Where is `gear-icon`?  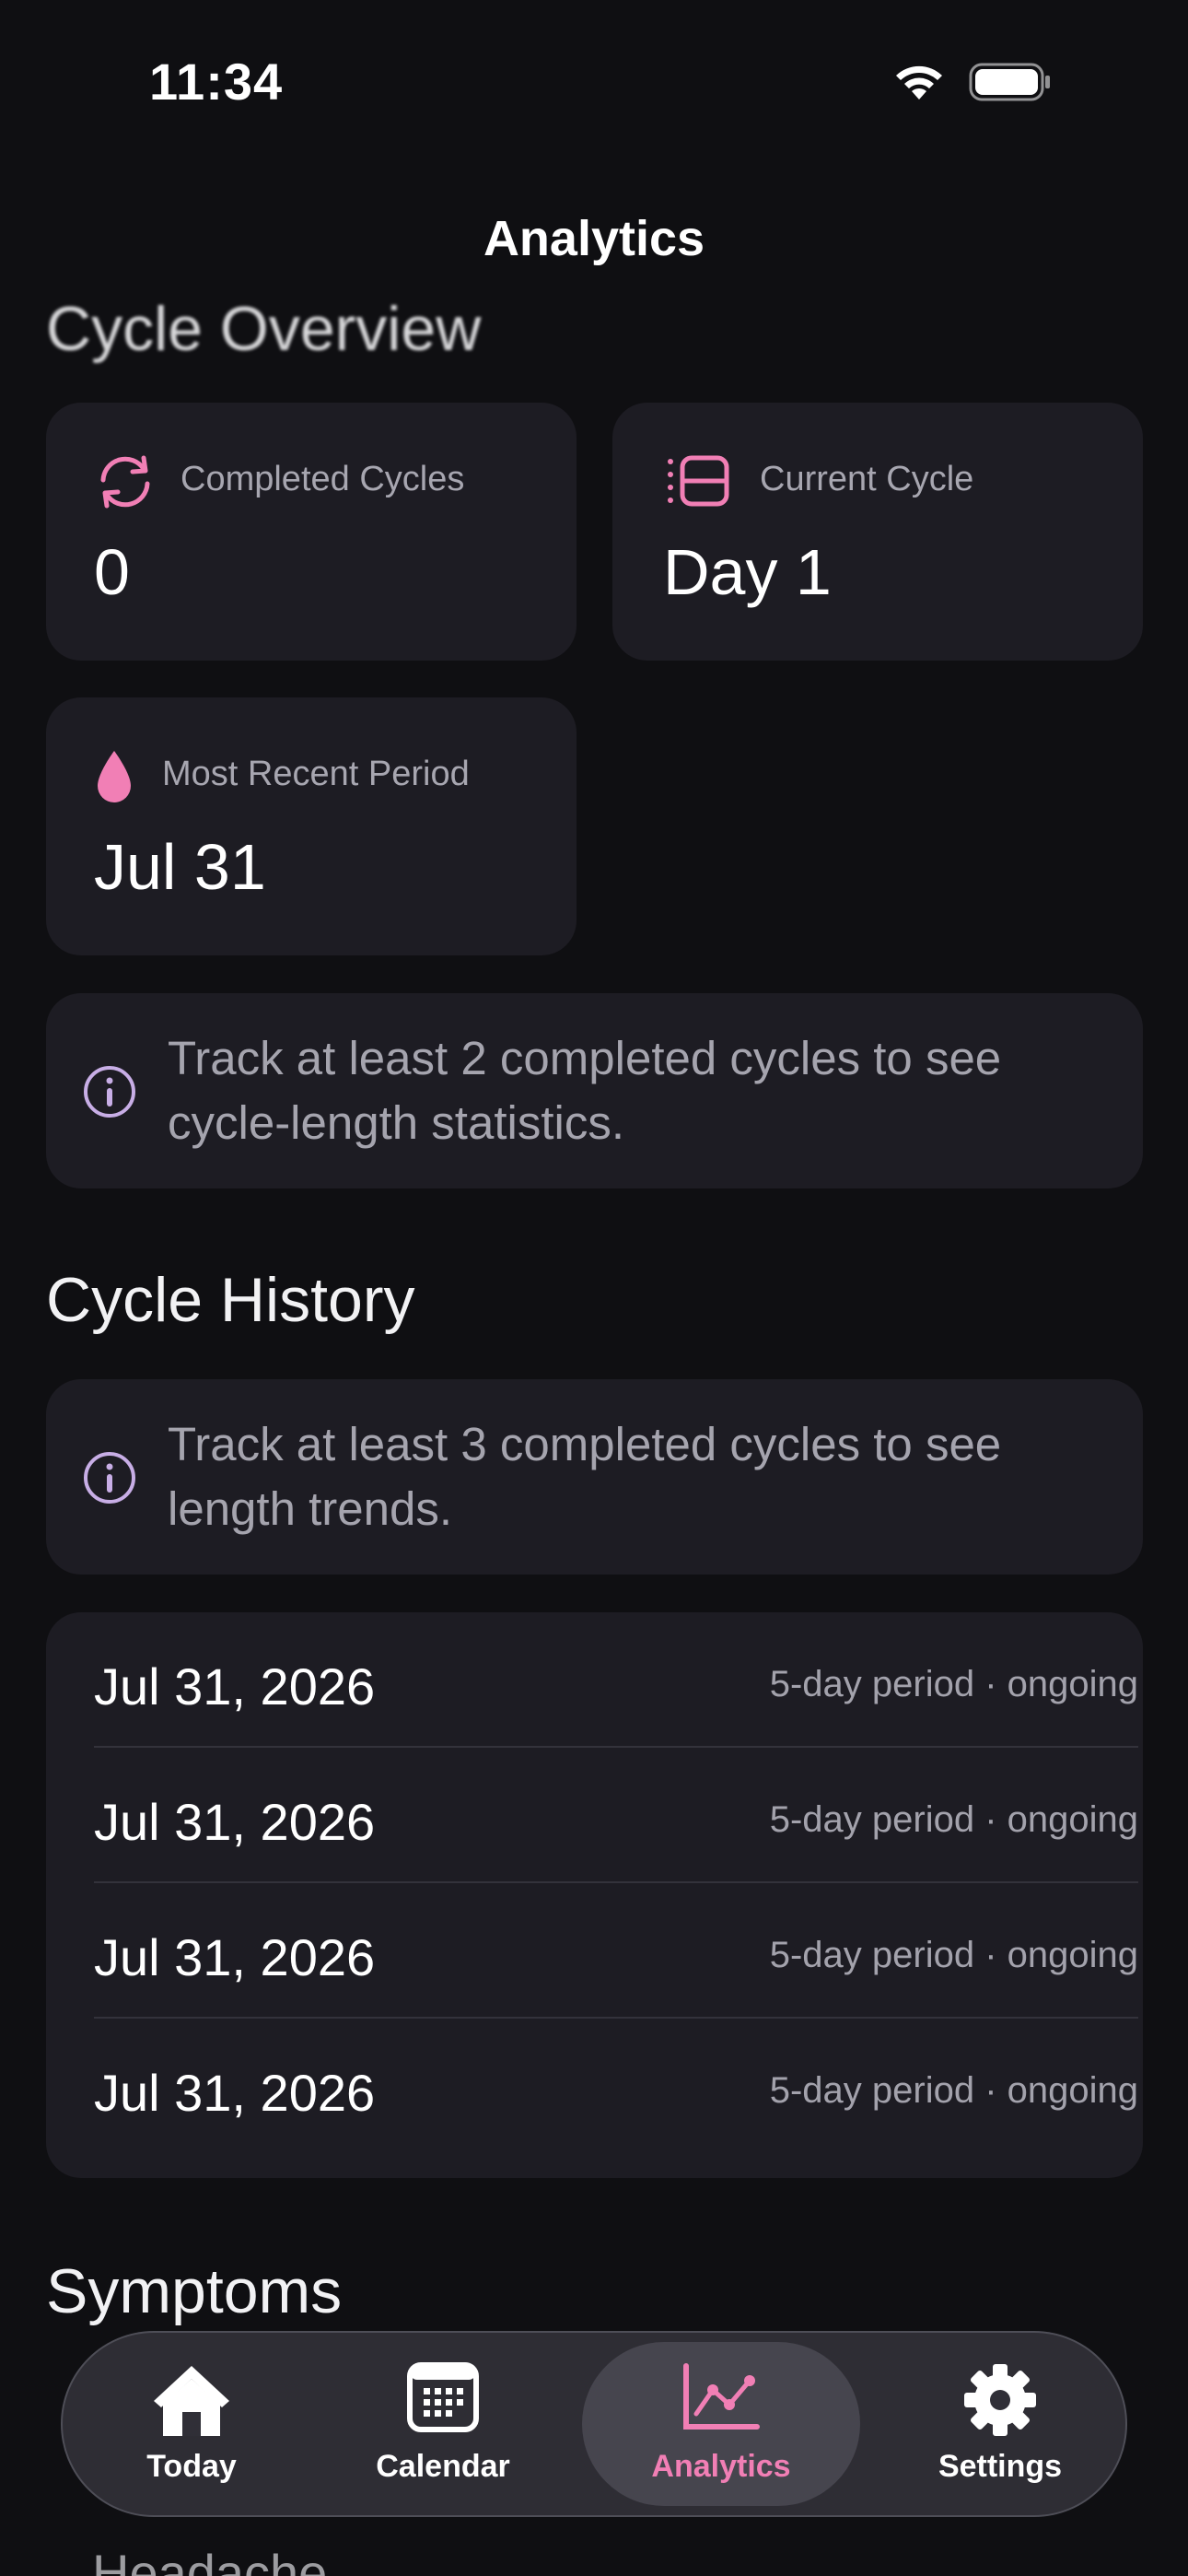 gear-icon is located at coordinates (1000, 2400).